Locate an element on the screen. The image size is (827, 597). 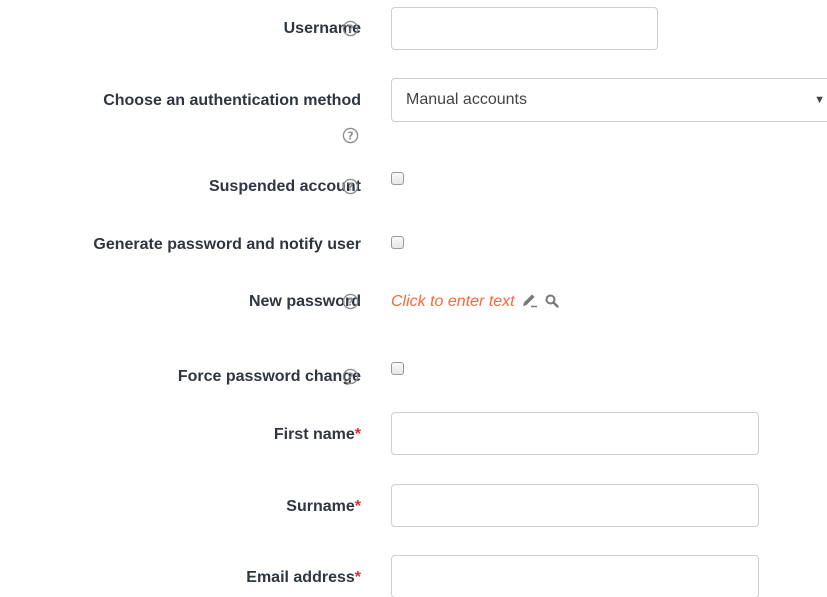
generate-password-checkbox is located at coordinates (397, 242).